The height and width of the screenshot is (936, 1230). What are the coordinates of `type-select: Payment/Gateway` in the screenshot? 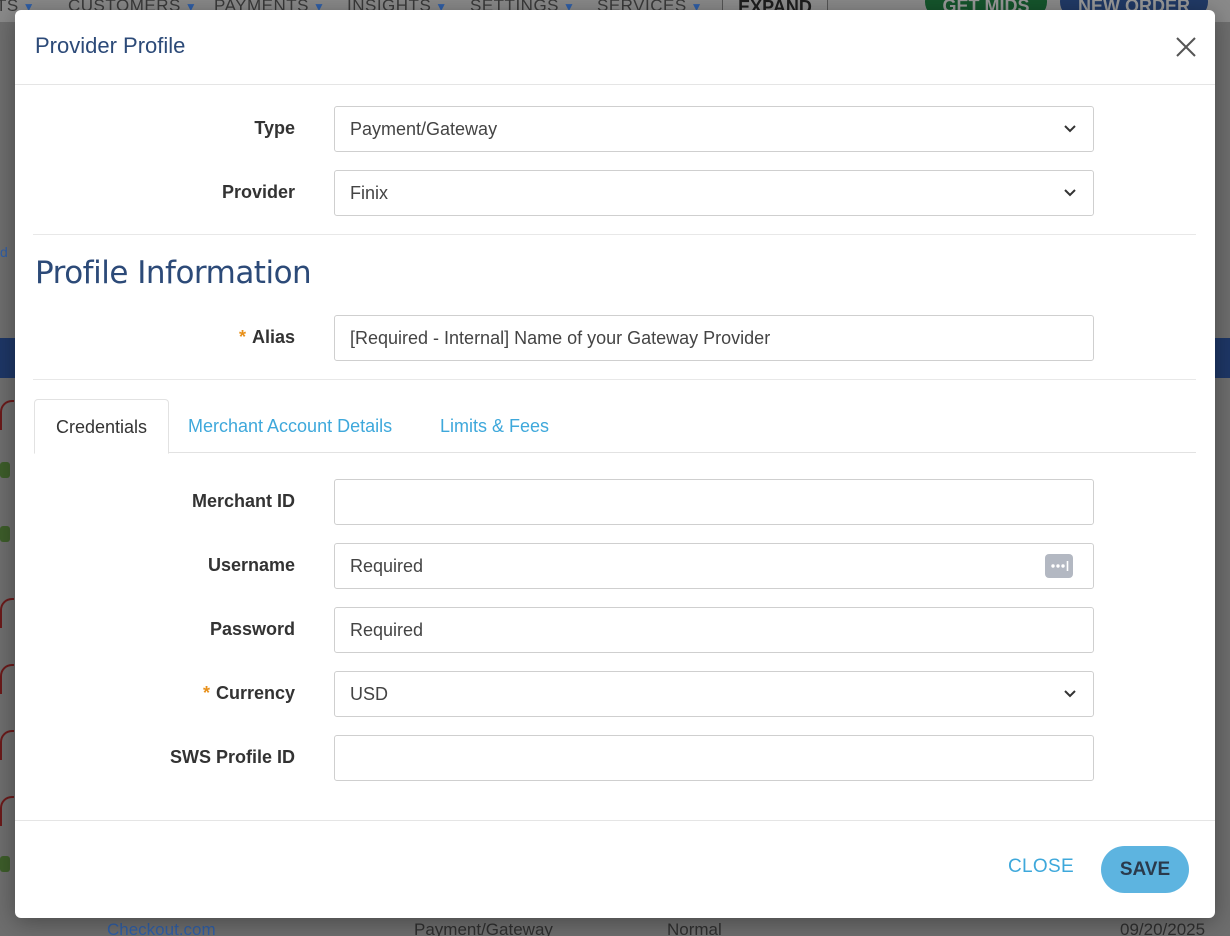 It's located at (714, 129).